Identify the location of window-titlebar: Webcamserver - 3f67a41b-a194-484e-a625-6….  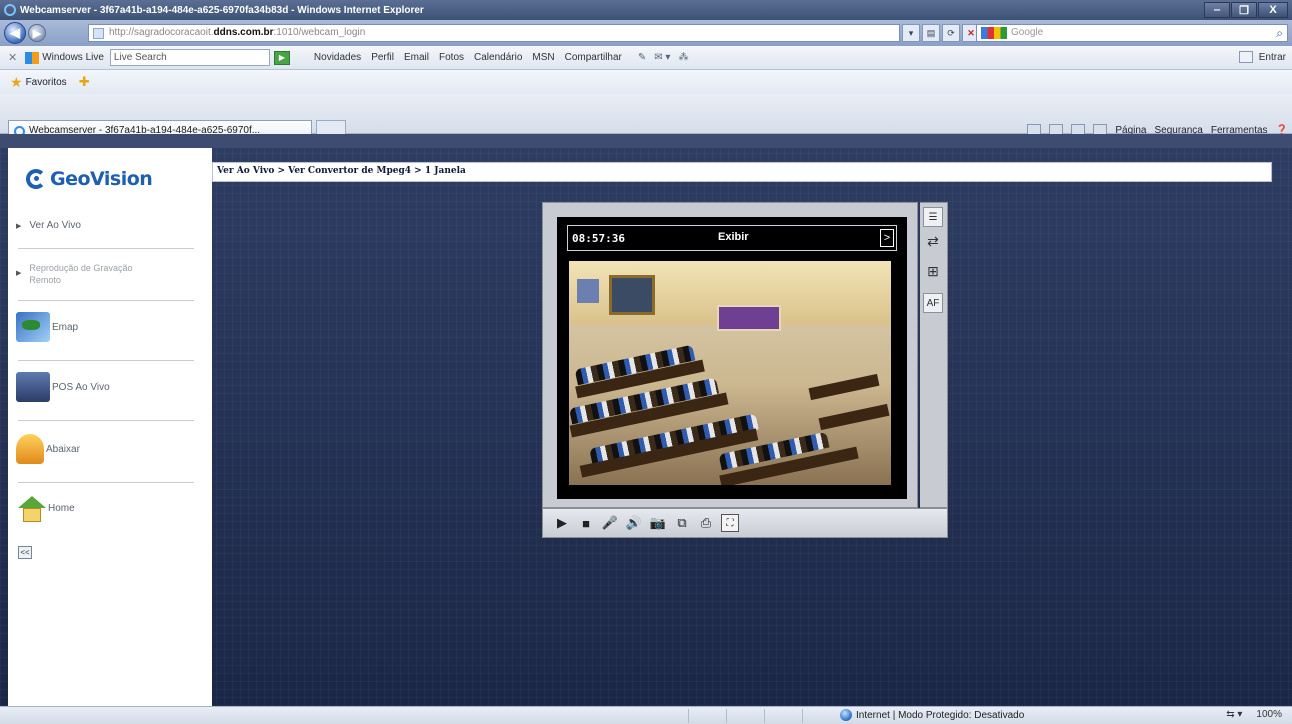
(646, 10).